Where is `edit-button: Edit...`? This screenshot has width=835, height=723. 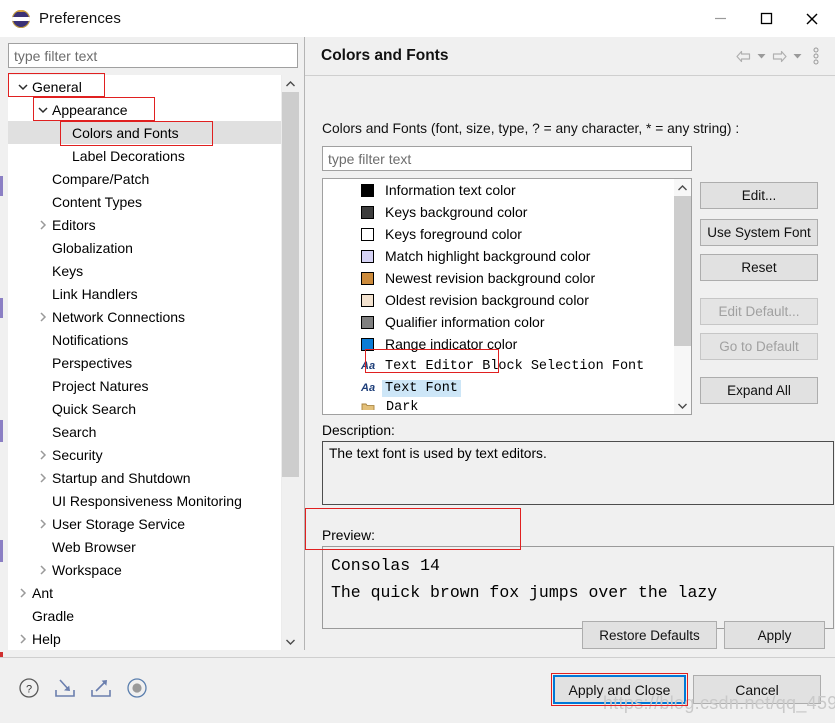 edit-button: Edit... is located at coordinates (759, 195).